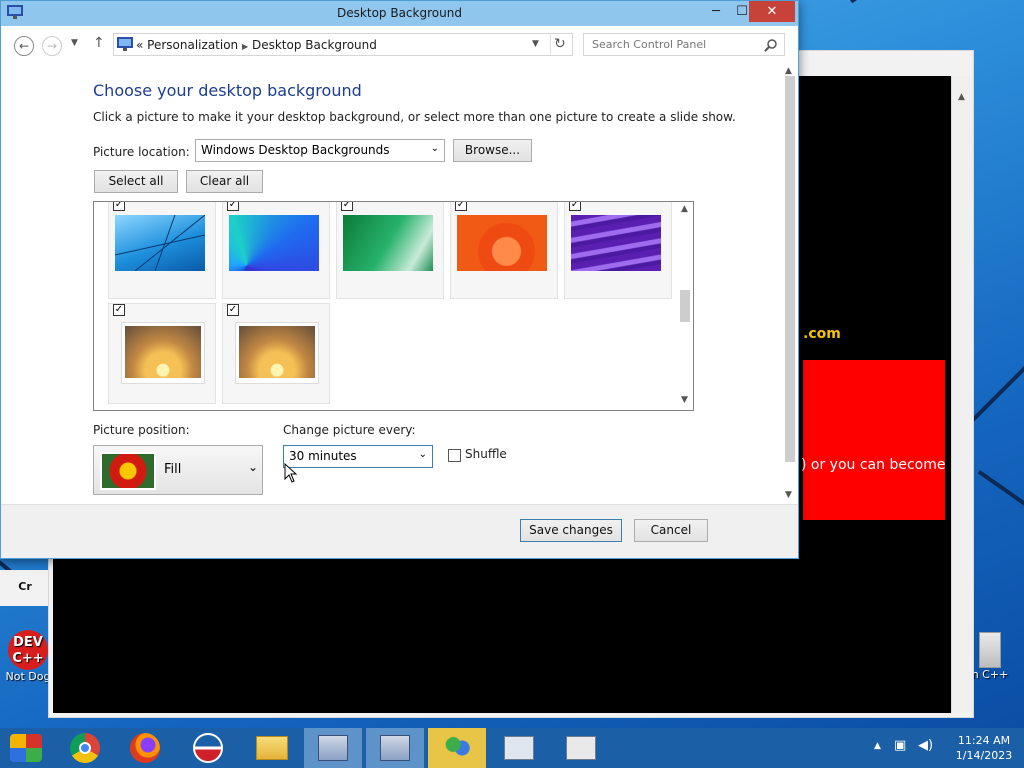 Image resolution: width=1024 pixels, height=768 pixels. I want to click on taskbar-firefox, so click(147, 748).